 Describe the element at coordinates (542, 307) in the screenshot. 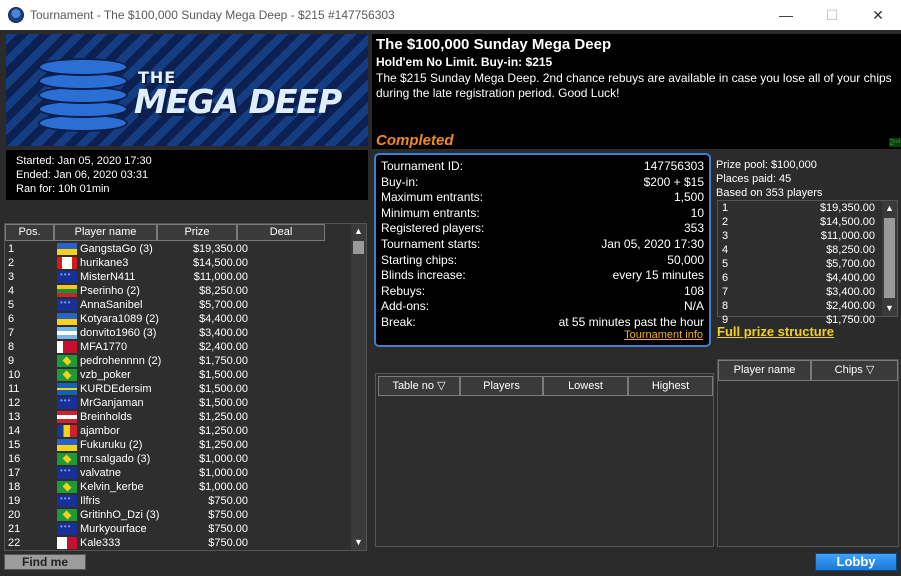

I see `info-line: Add-ons: N/A` at that location.